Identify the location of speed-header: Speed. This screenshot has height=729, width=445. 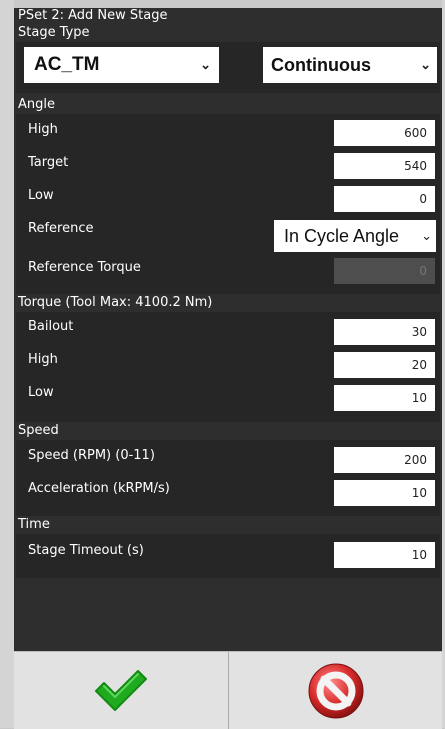
(228, 431).